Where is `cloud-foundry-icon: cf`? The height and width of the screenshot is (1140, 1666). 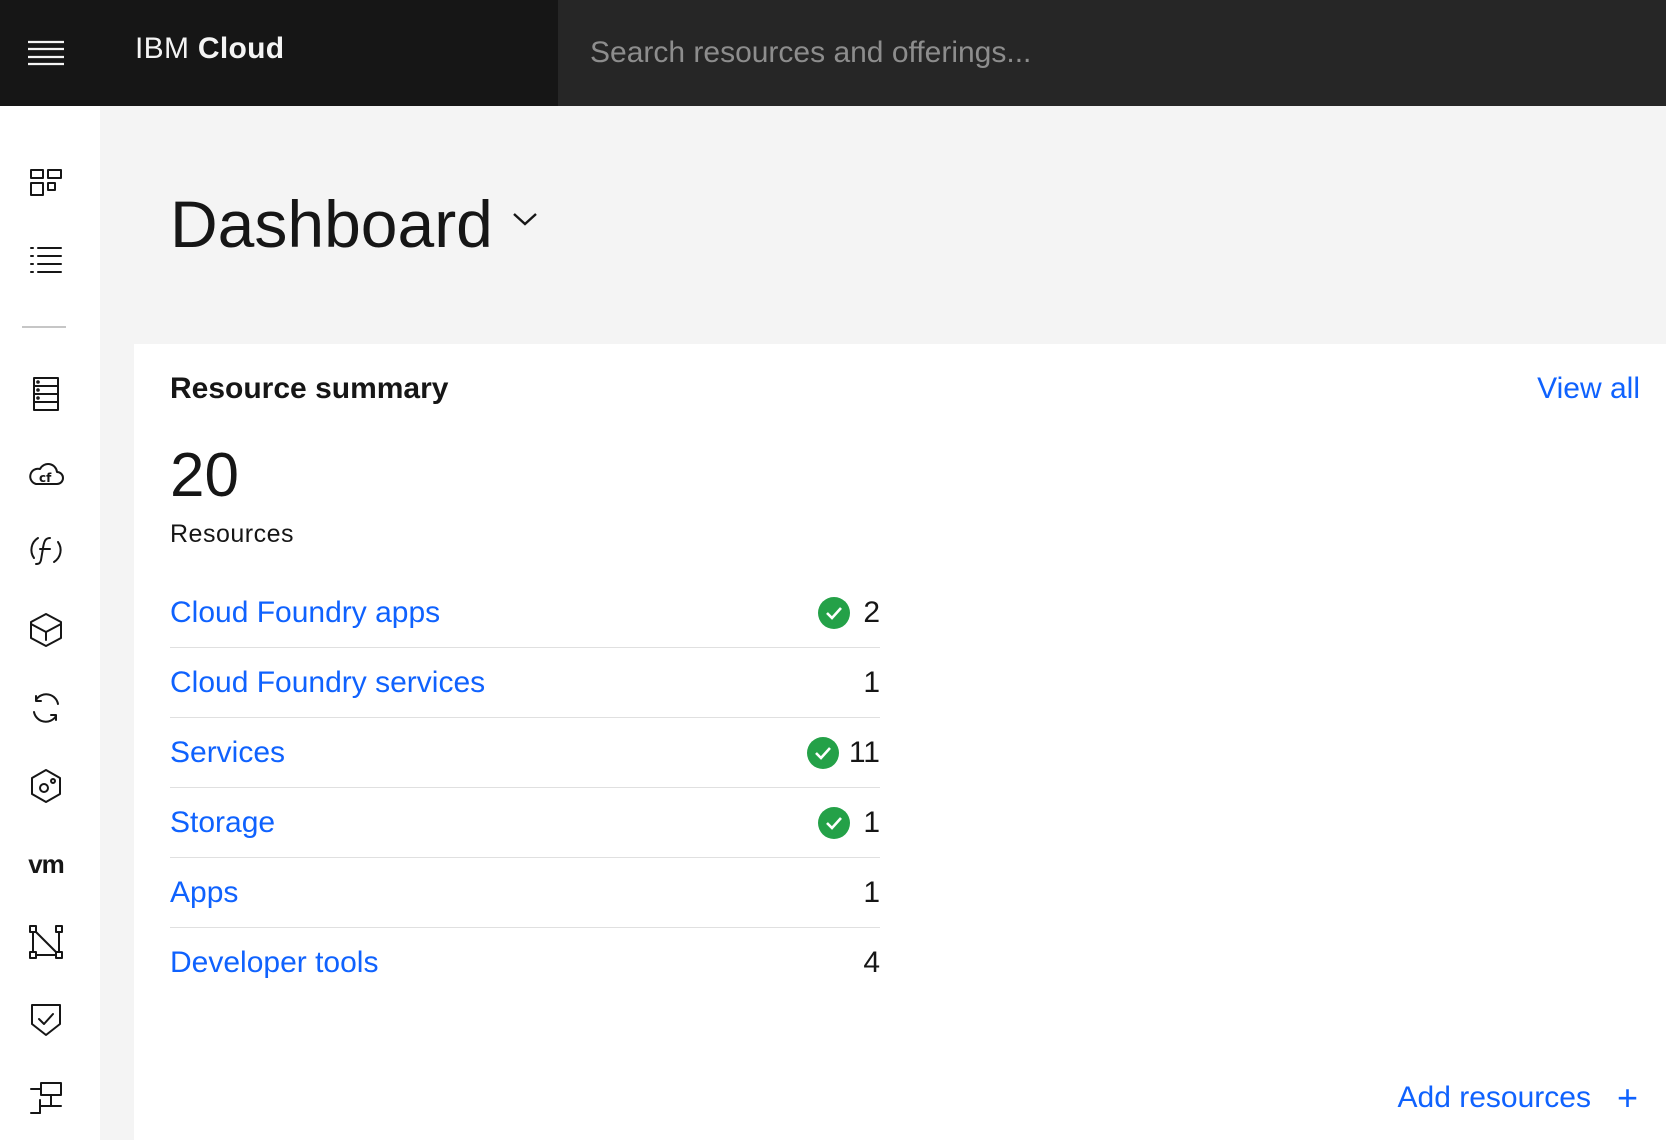
cloud-foundry-icon: cf is located at coordinates (46, 474).